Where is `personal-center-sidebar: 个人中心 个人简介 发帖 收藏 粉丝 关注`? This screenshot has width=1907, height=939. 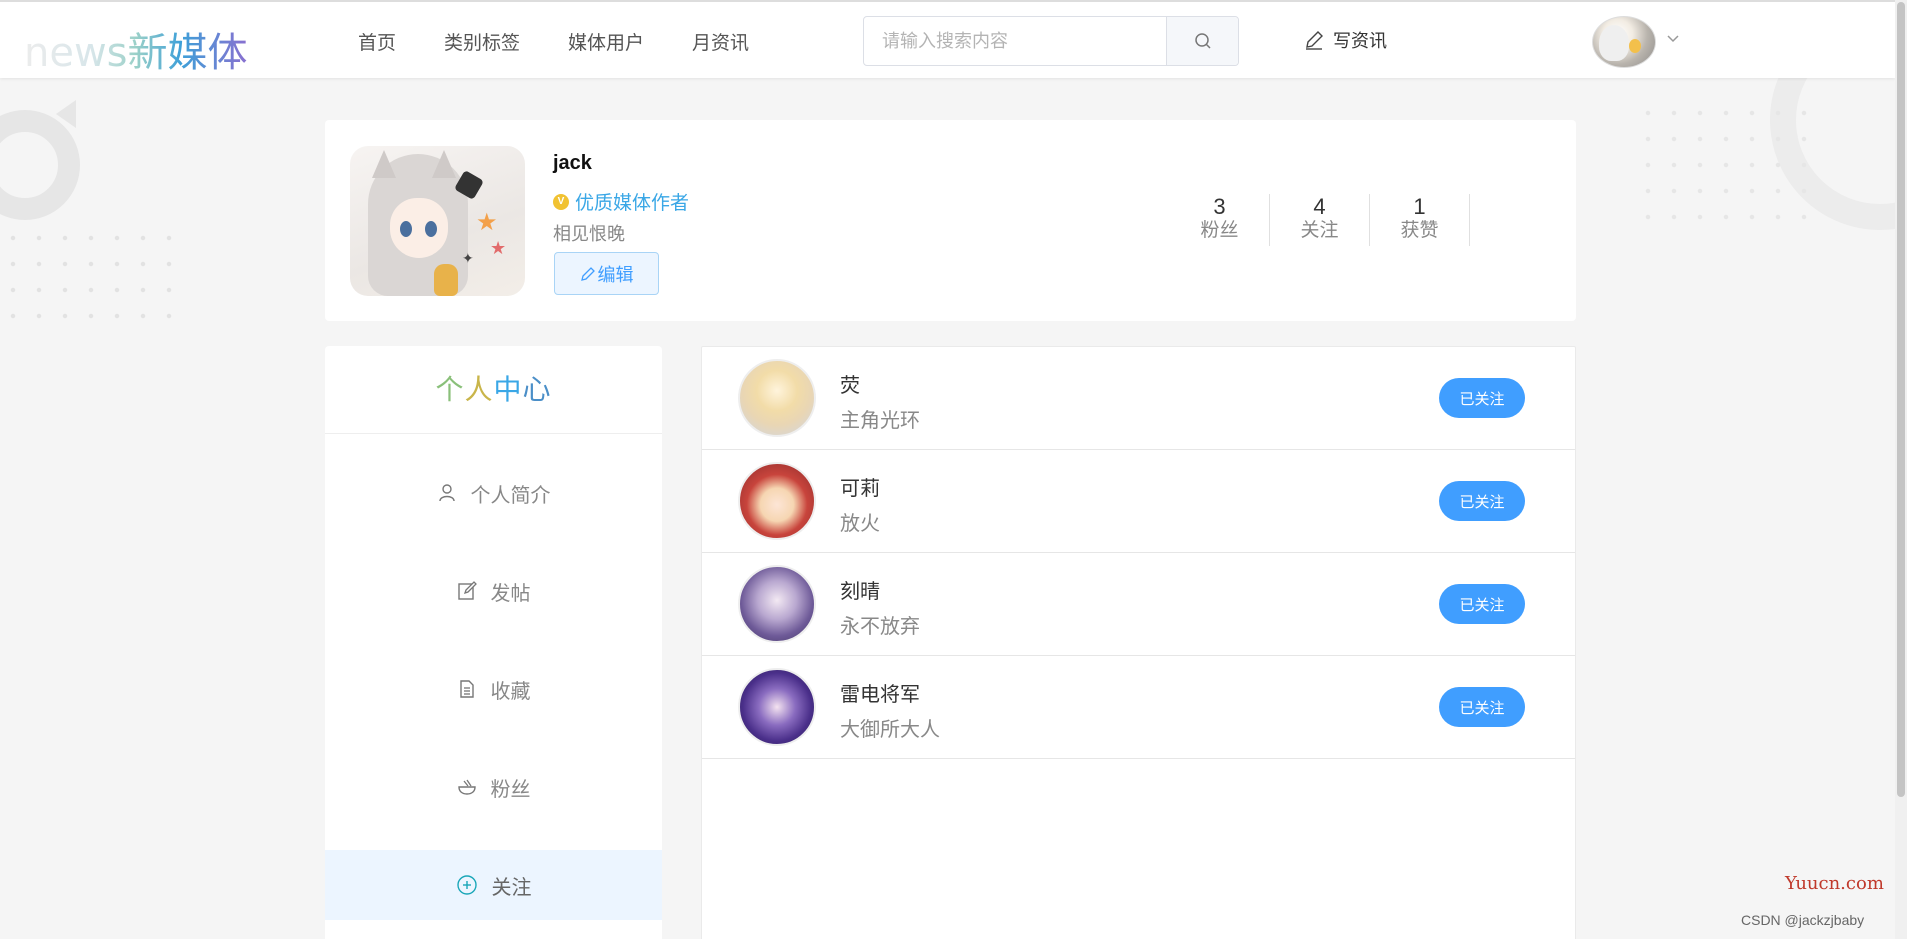 personal-center-sidebar: 个人中心 个人简介 发帖 收藏 粉丝 关注 is located at coordinates (493, 642).